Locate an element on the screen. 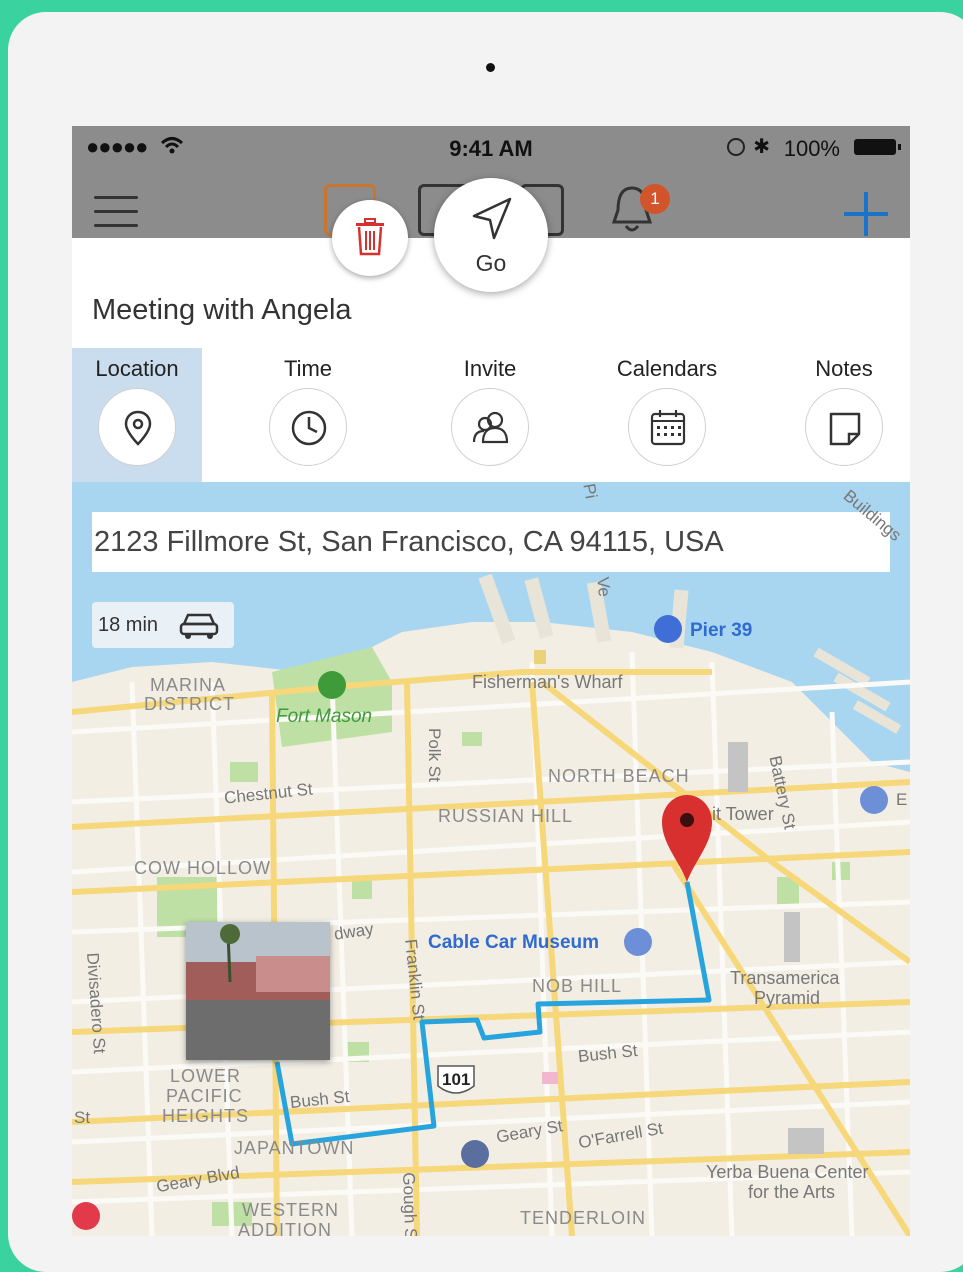 The width and height of the screenshot is (963, 1272). go-button: Go is located at coordinates (491, 235).